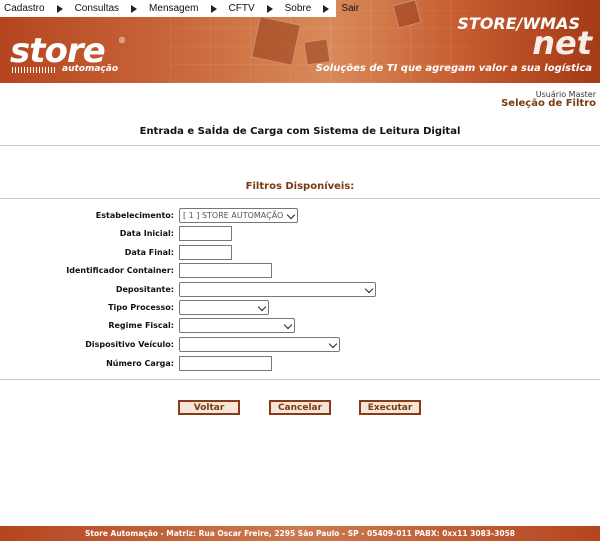 This screenshot has width=600, height=541. What do you see at coordinates (224, 307) in the screenshot?
I see `tipo-processo-select` at bounding box center [224, 307].